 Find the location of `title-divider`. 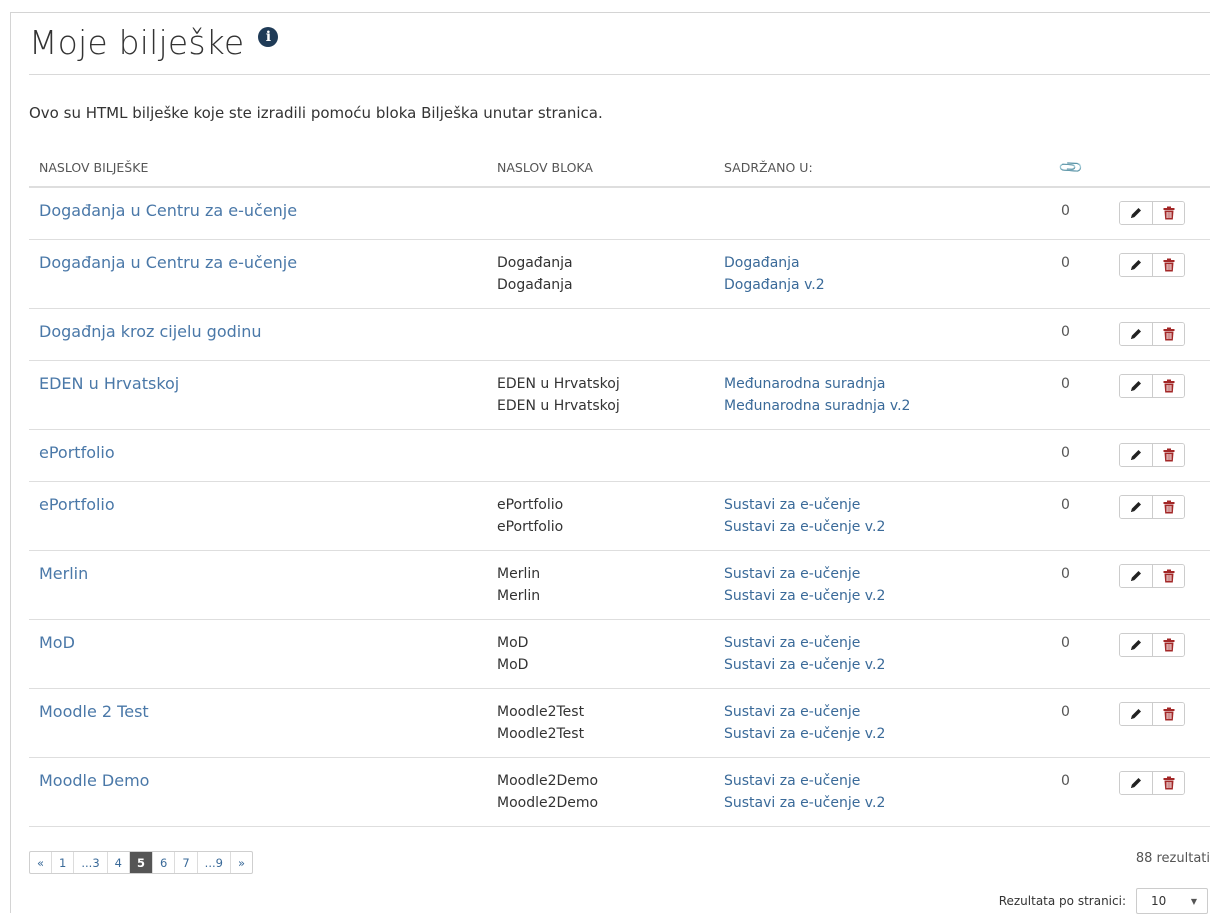

title-divider is located at coordinates (619, 74).